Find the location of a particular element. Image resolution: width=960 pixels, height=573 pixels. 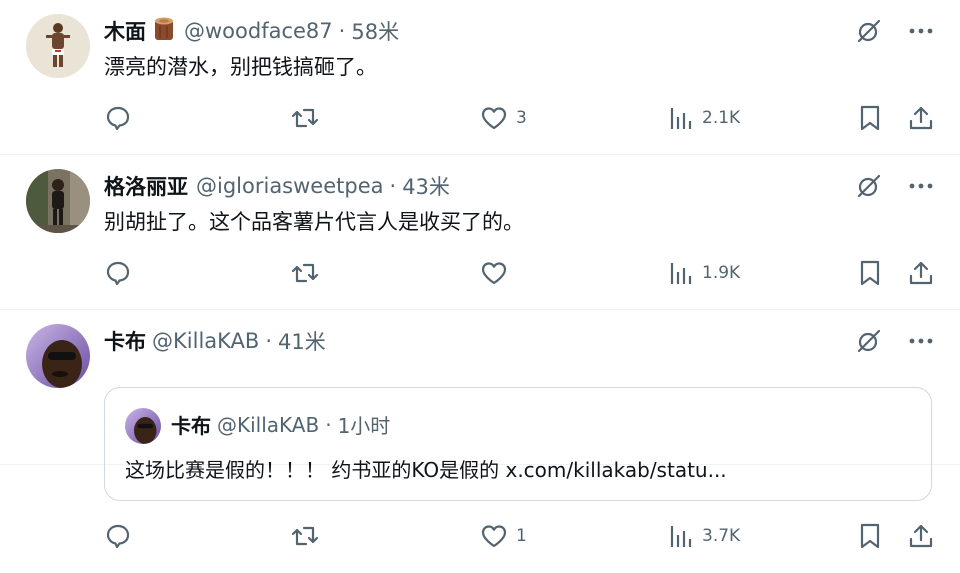

tweet-text: 别胡扯了。这个品客薯片代言人是收买了的。 is located at coordinates (314, 222).